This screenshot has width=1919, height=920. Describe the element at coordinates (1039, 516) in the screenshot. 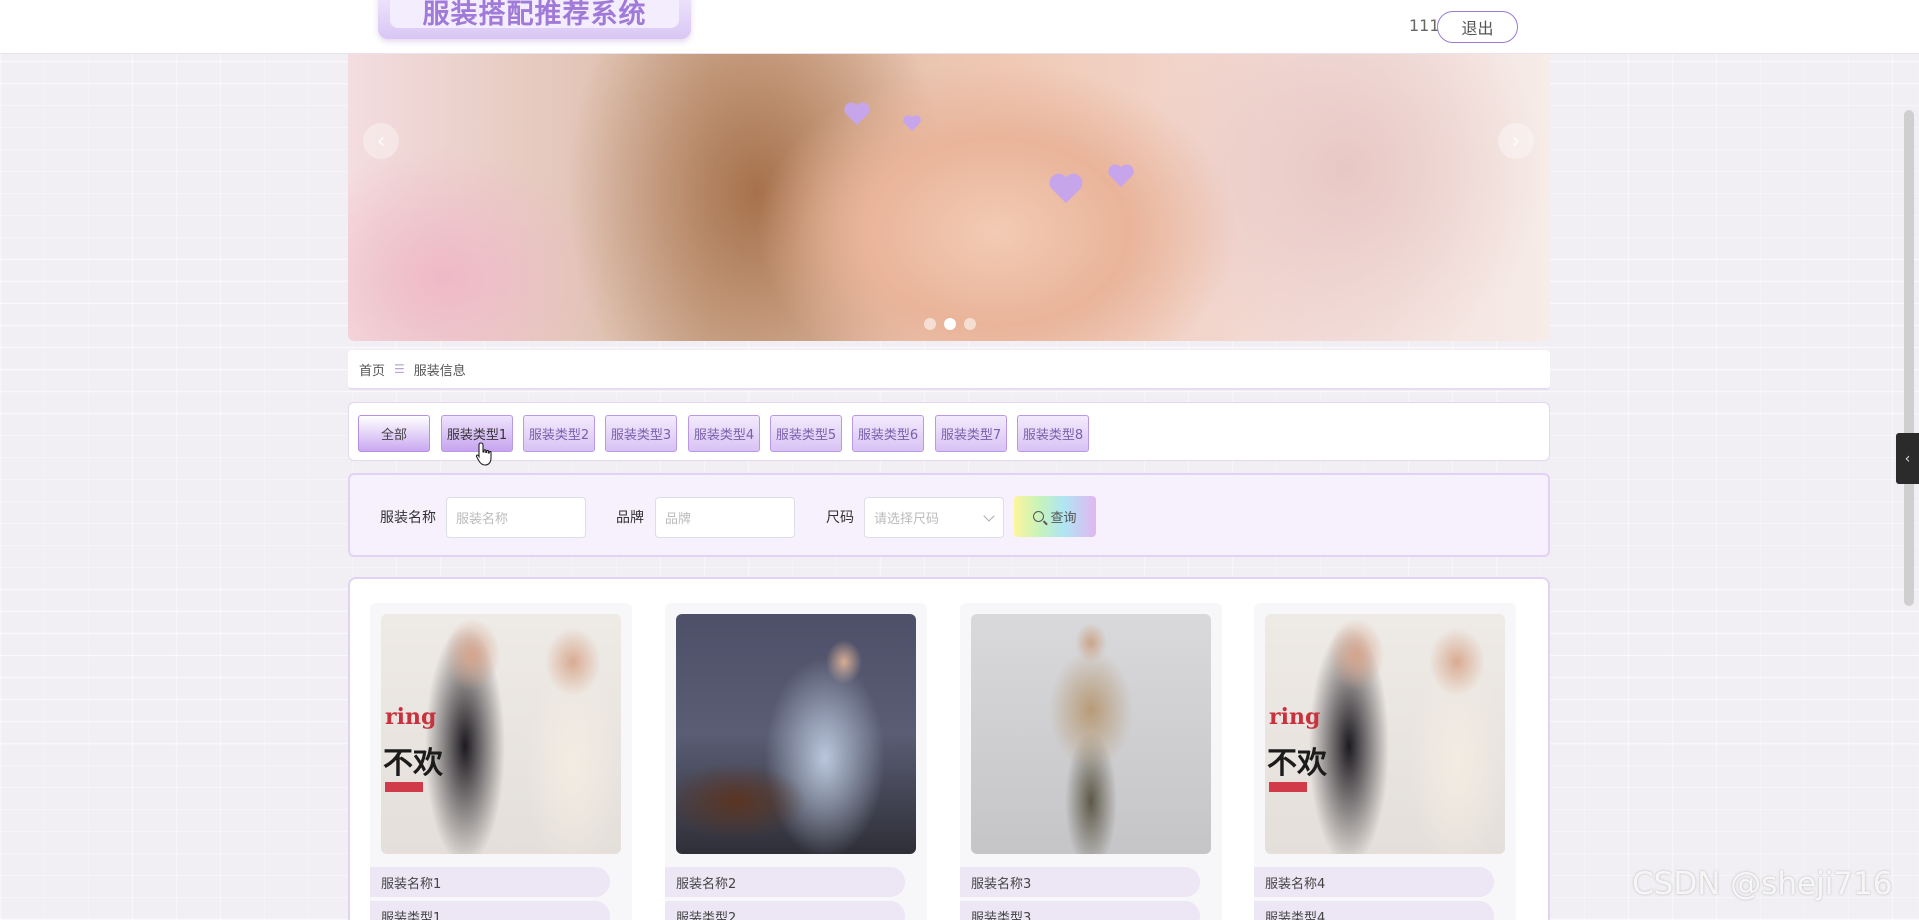

I see `search-icon` at that location.